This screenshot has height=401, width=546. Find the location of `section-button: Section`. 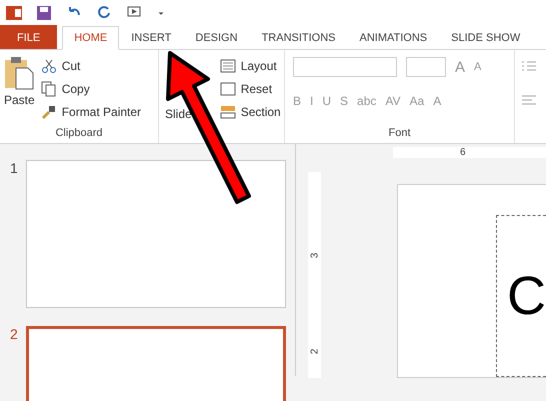

section-button: Section is located at coordinates (250, 111).